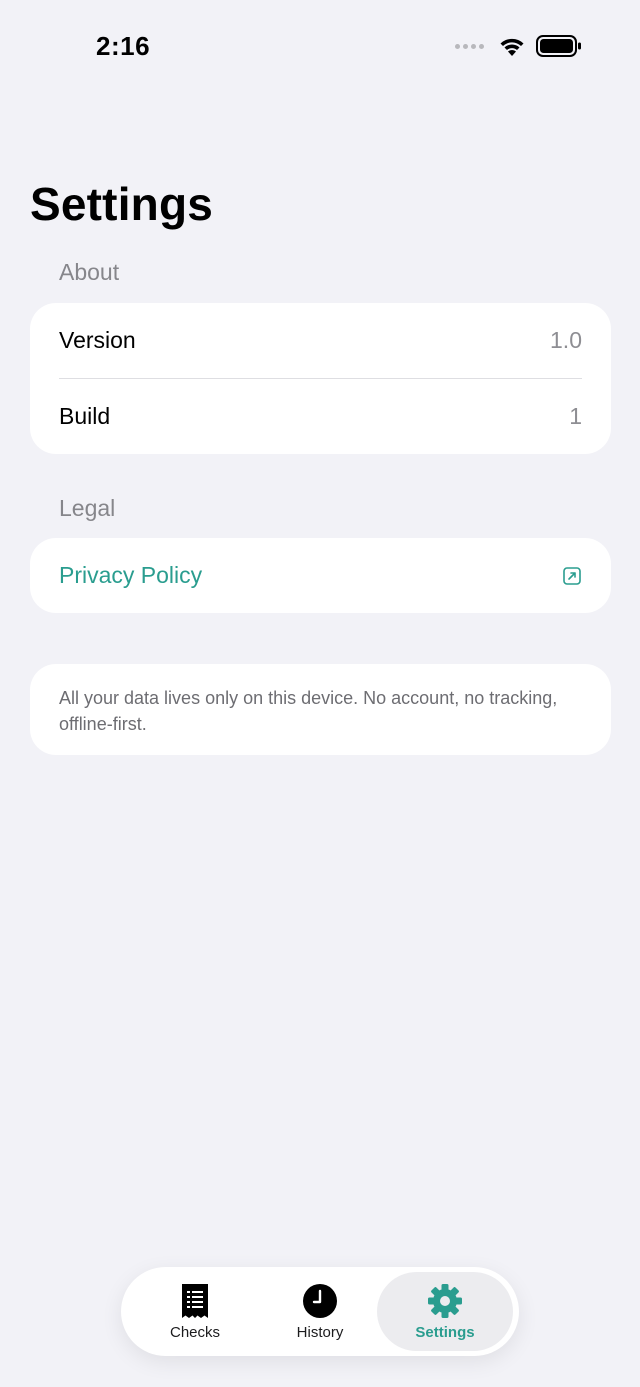 This screenshot has height=1387, width=640. I want to click on version-label: Version, so click(97, 340).